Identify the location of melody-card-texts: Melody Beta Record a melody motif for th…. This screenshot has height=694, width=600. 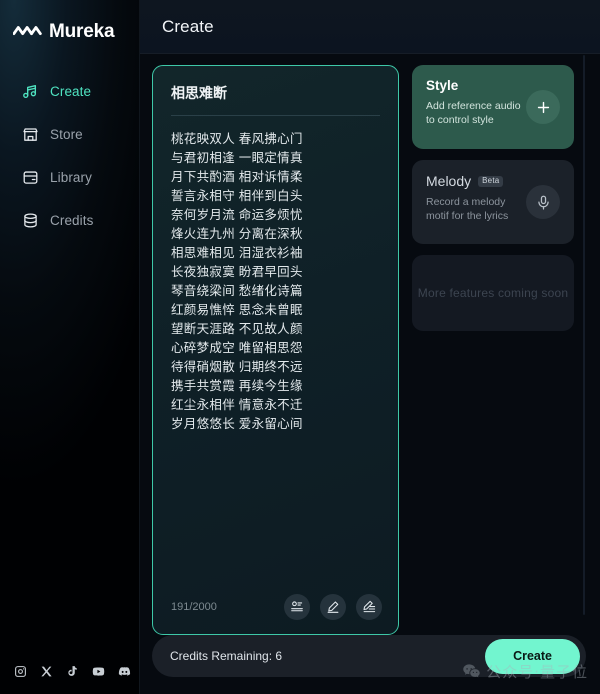
(476, 198).